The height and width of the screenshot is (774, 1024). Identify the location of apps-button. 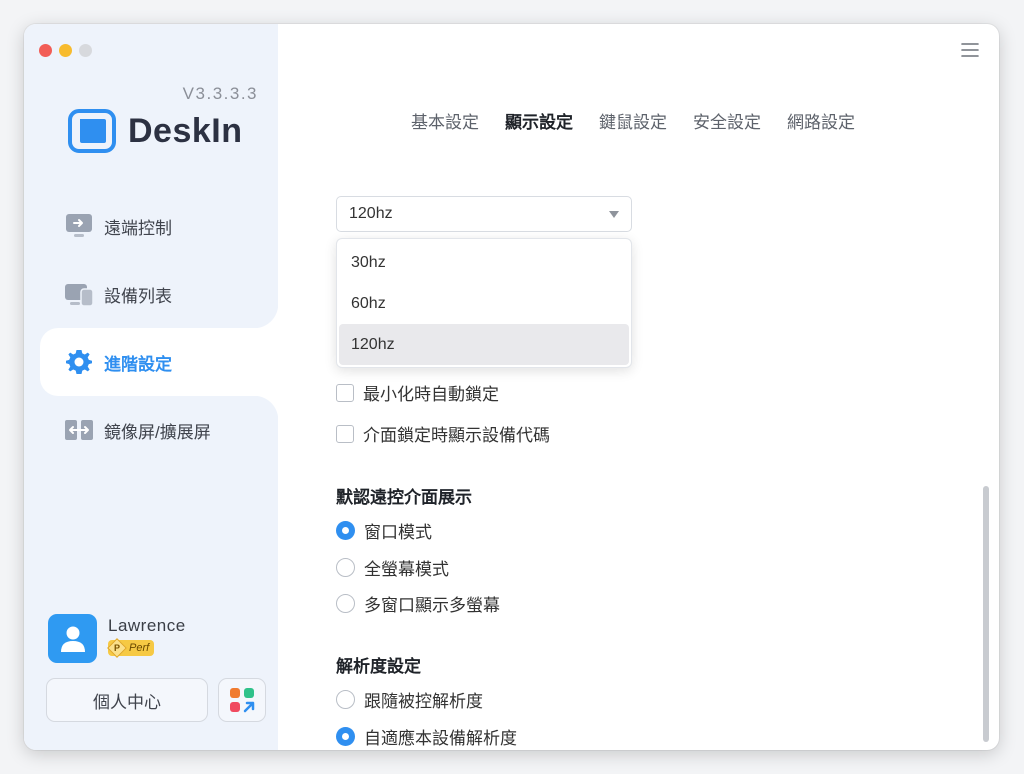
(242, 700).